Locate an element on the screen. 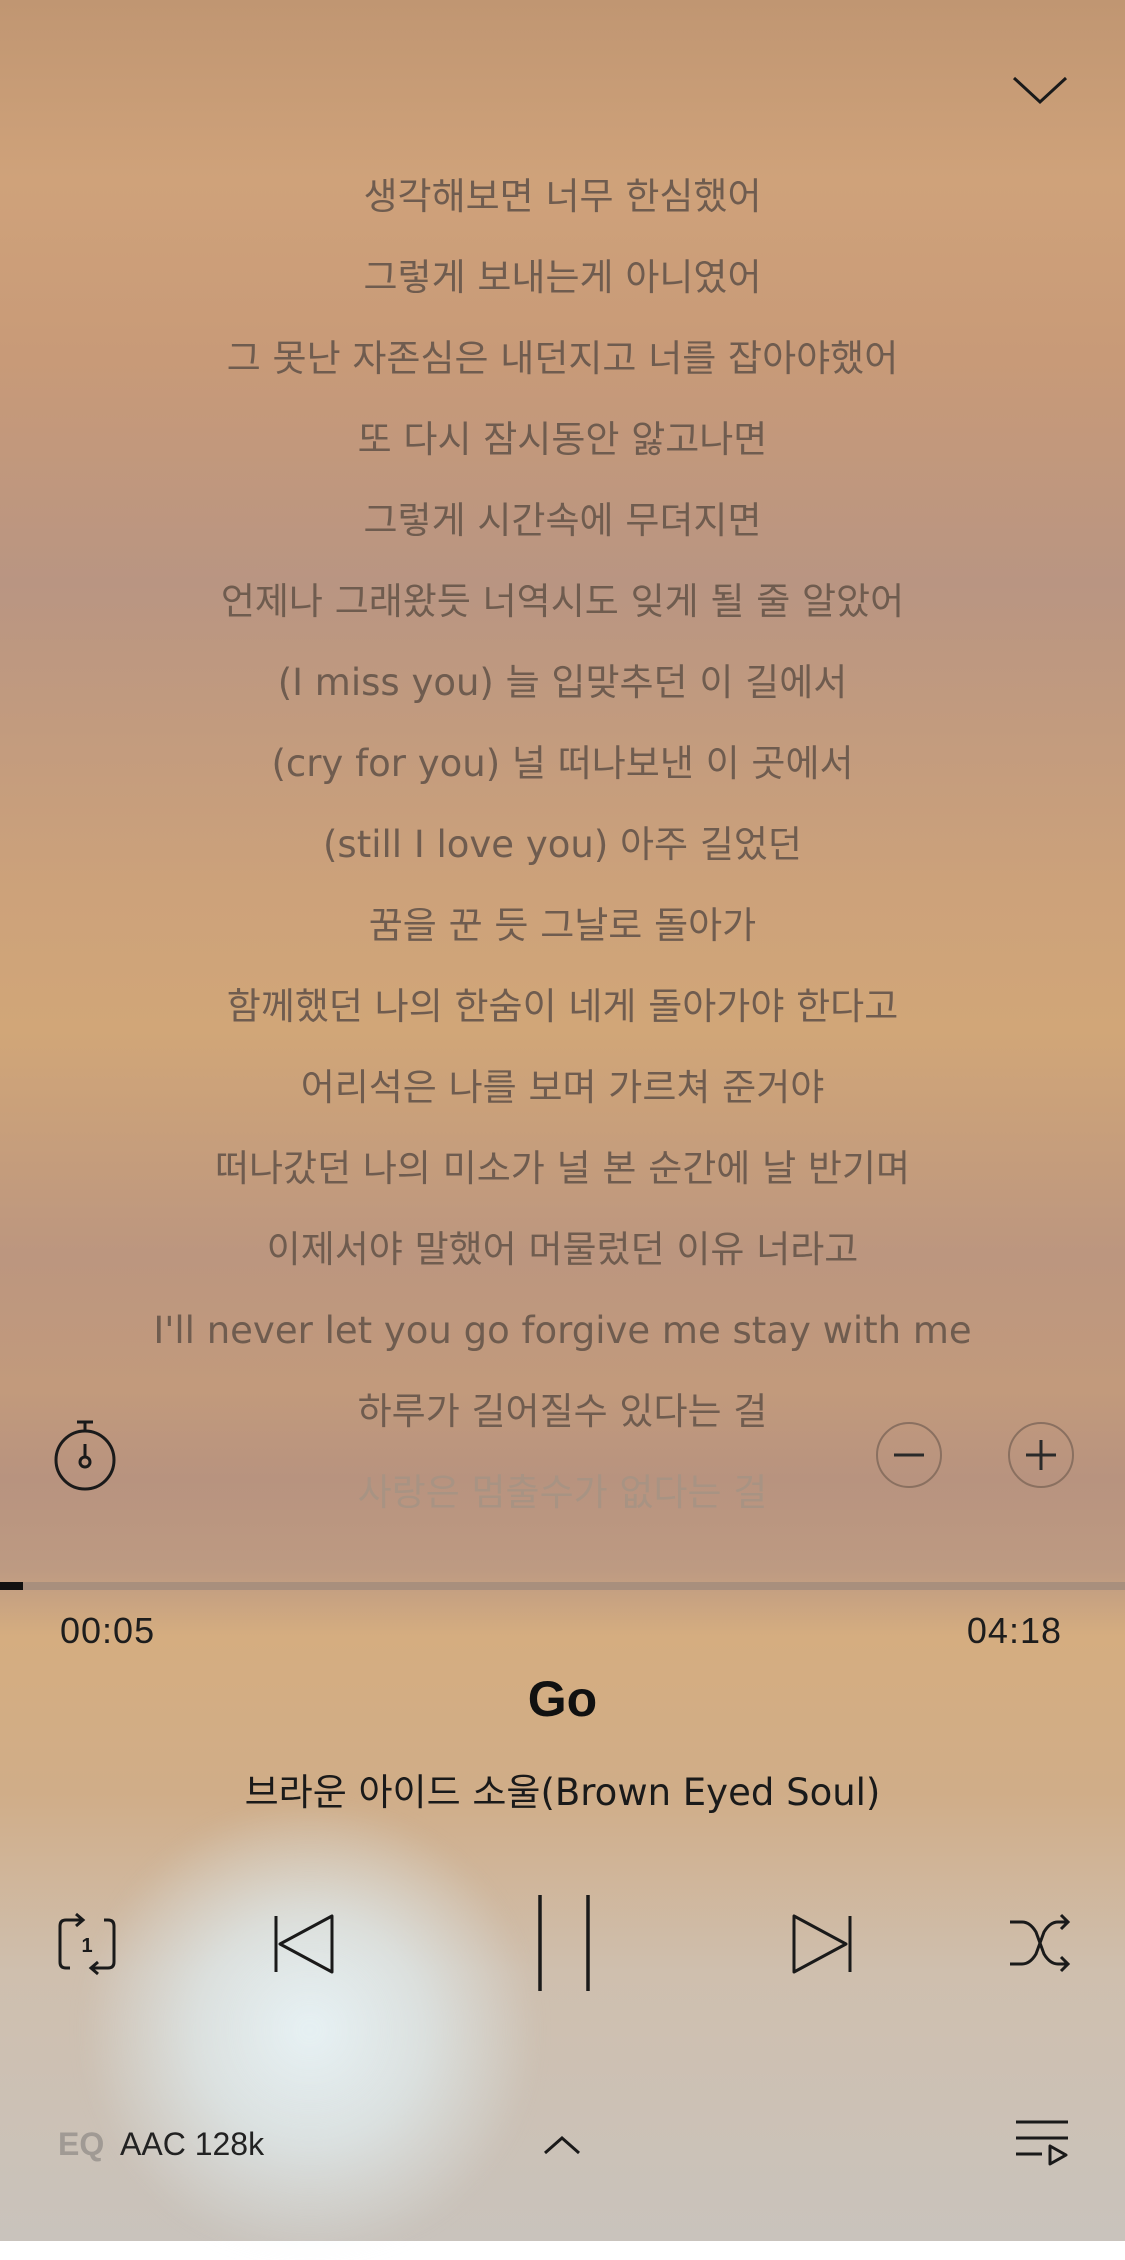 The image size is (1125, 2260). playlist-button is located at coordinates (1042, 2144).